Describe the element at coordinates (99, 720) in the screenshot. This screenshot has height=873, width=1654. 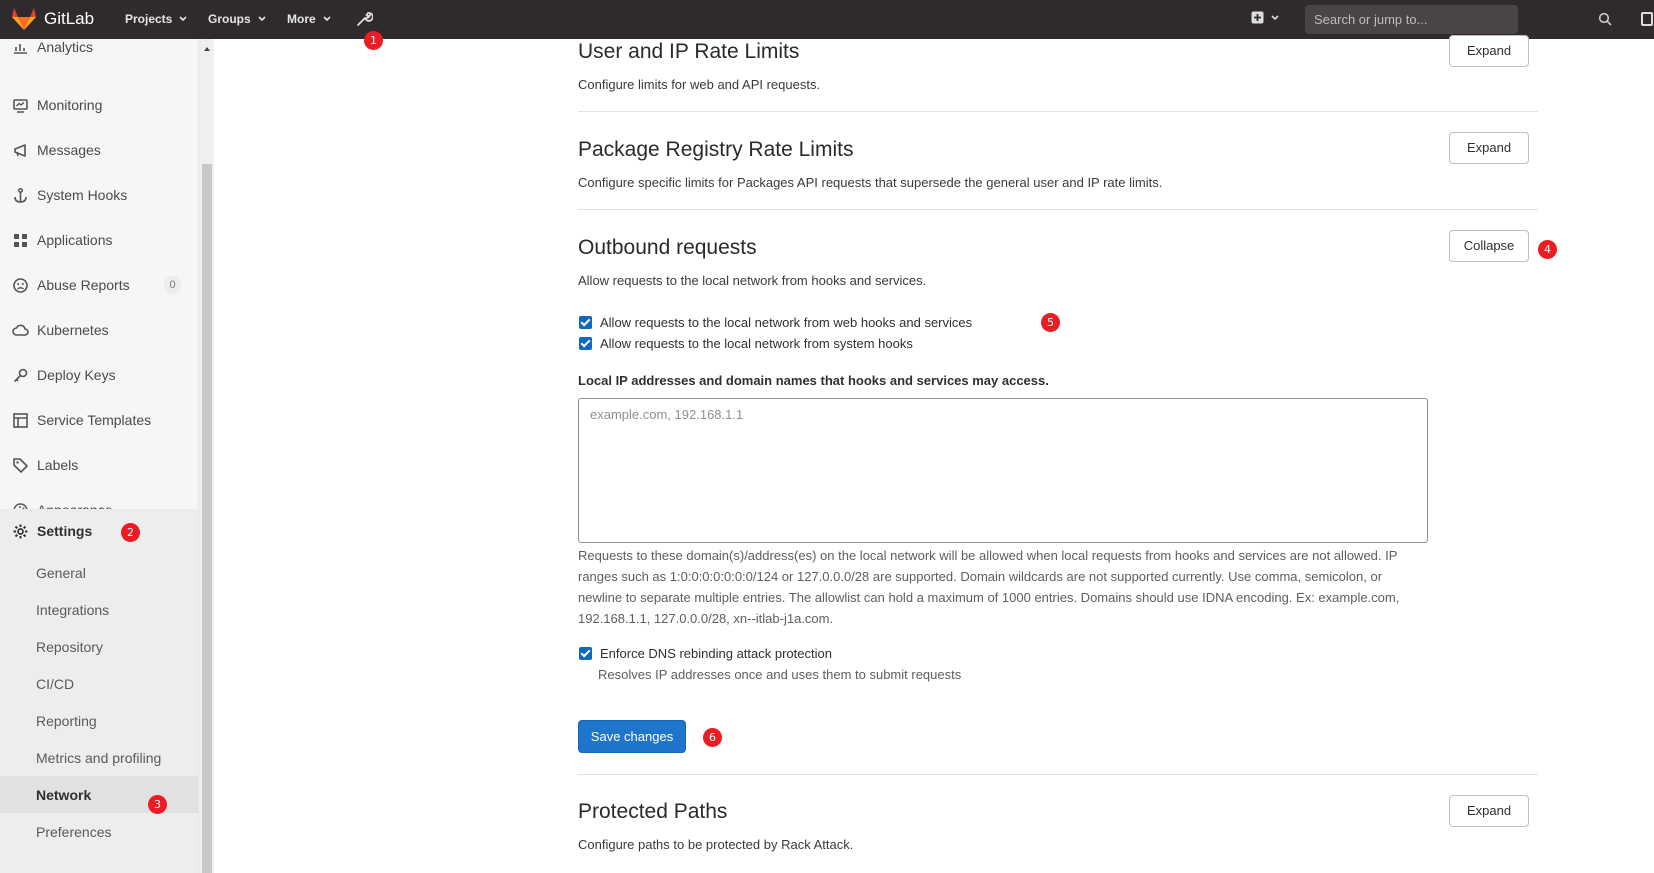
I see `sidebar-subitem-reporting: Reporting` at that location.